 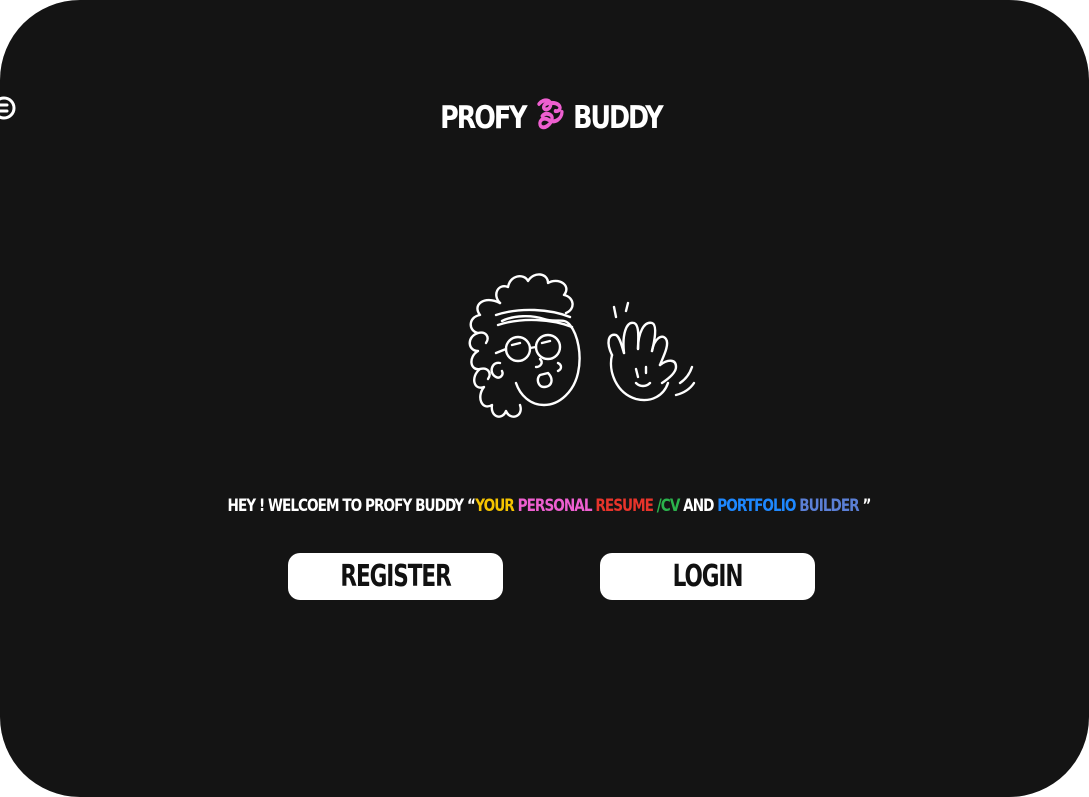 I want to click on welcome-word-and: AND, so click(x=698, y=506).